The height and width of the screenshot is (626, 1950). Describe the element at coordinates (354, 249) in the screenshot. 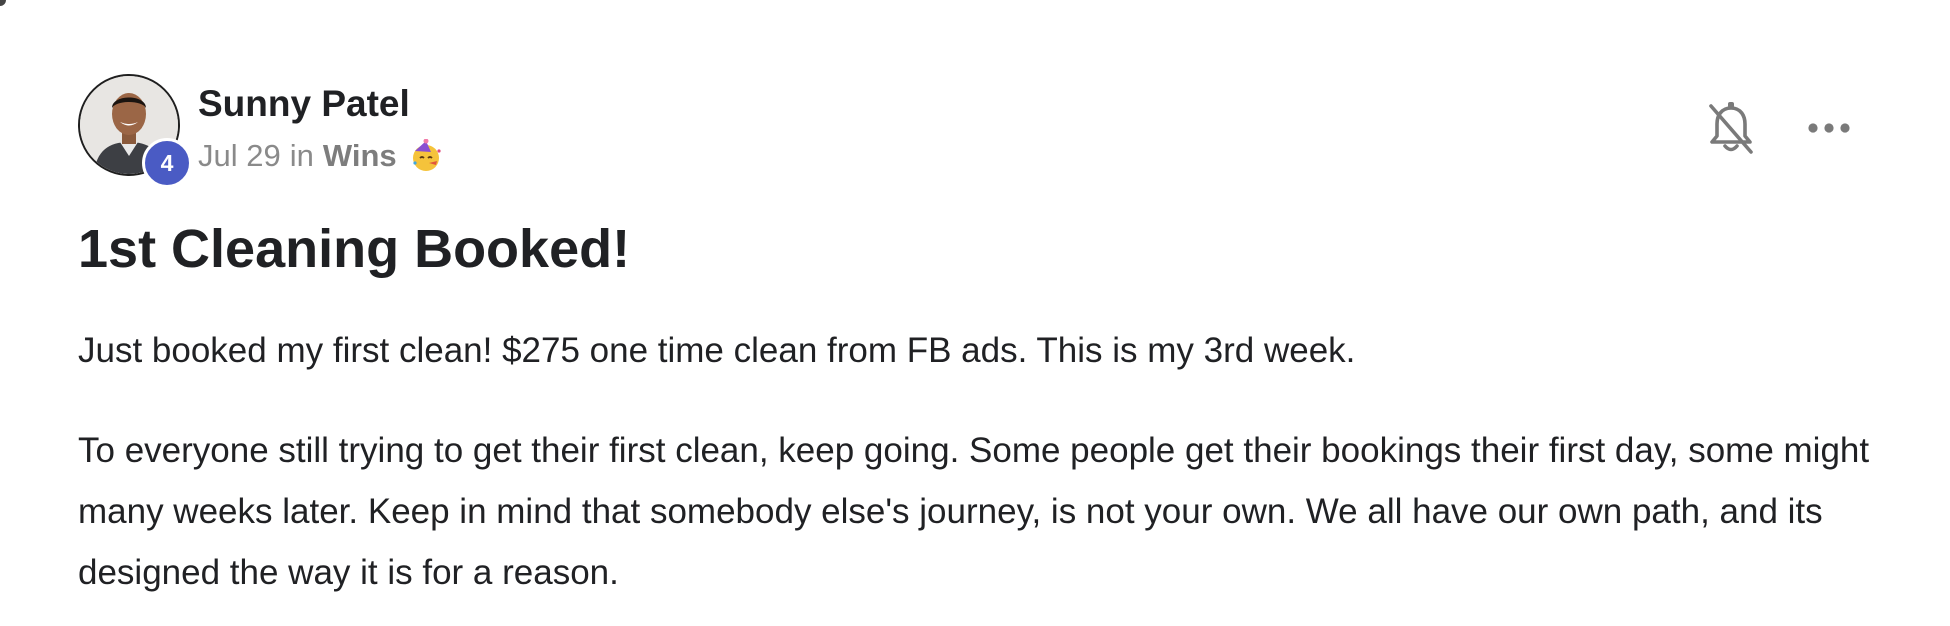

I see `post-title: 1st Cleaning Booked!` at that location.